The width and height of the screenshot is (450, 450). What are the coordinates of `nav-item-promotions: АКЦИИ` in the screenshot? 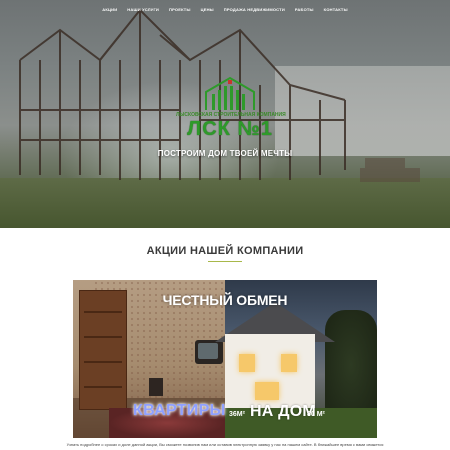 It's located at (109, 9).